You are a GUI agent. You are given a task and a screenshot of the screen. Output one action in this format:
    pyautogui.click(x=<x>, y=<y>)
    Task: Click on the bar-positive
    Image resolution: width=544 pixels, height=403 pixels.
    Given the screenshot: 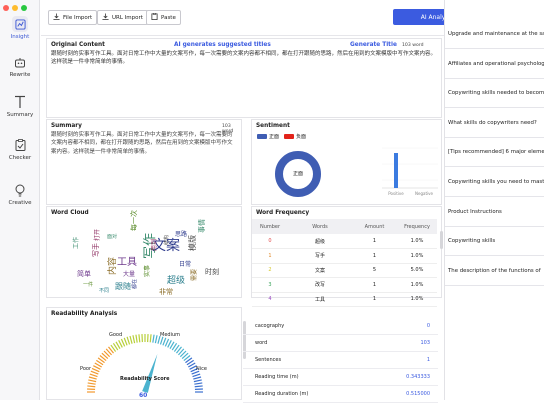 What is the action you would take?
    pyautogui.click(x=396, y=170)
    